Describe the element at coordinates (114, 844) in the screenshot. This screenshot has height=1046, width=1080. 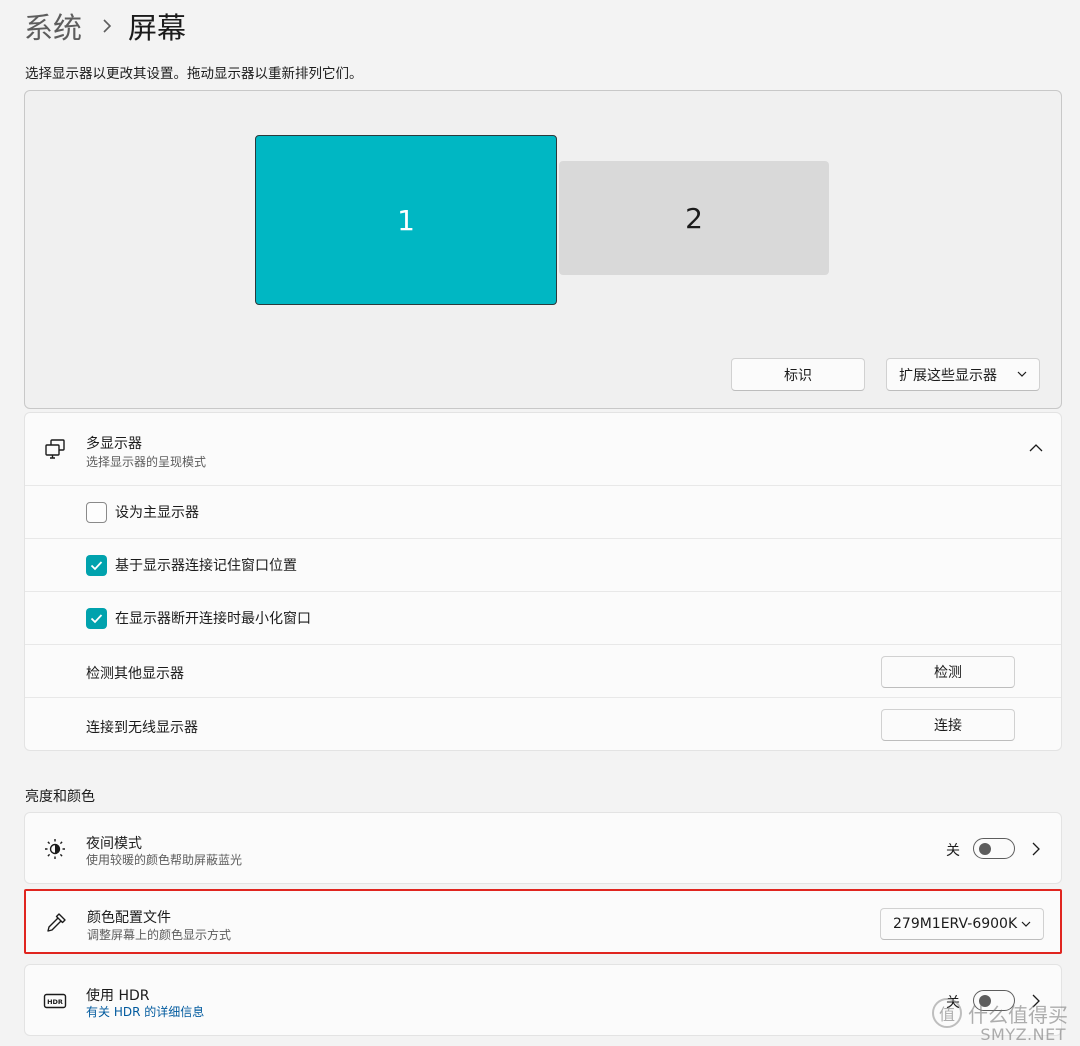
I see `night-light-title: 夜间模式` at that location.